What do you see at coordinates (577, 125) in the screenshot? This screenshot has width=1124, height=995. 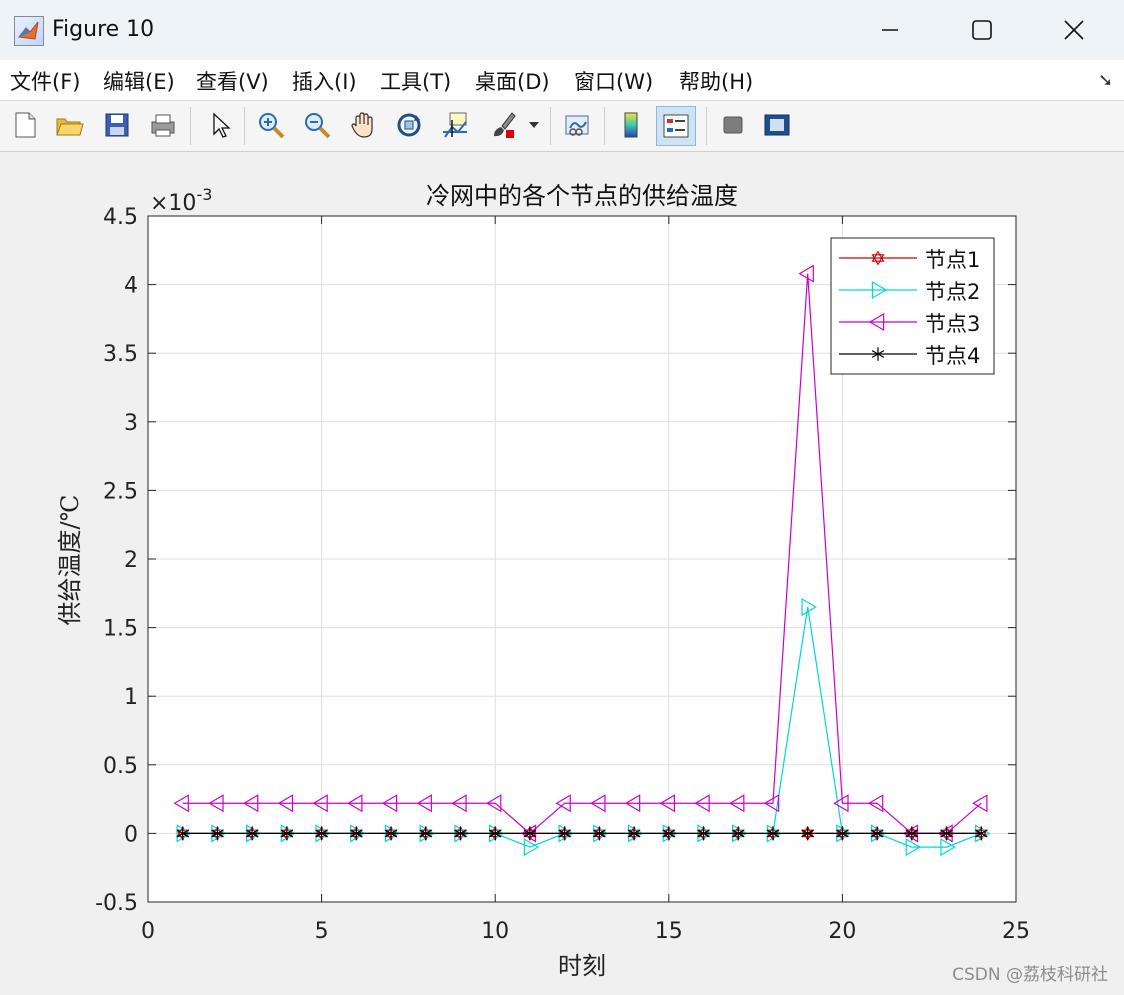 I see `link-plot-icon` at bounding box center [577, 125].